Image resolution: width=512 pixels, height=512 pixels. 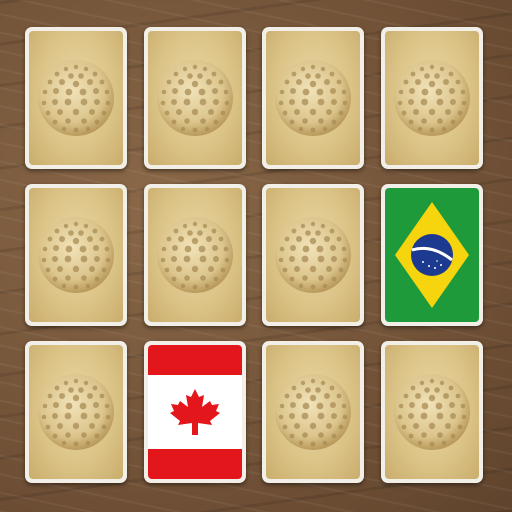 I want to click on canada-flag-icon, so click(x=195, y=412).